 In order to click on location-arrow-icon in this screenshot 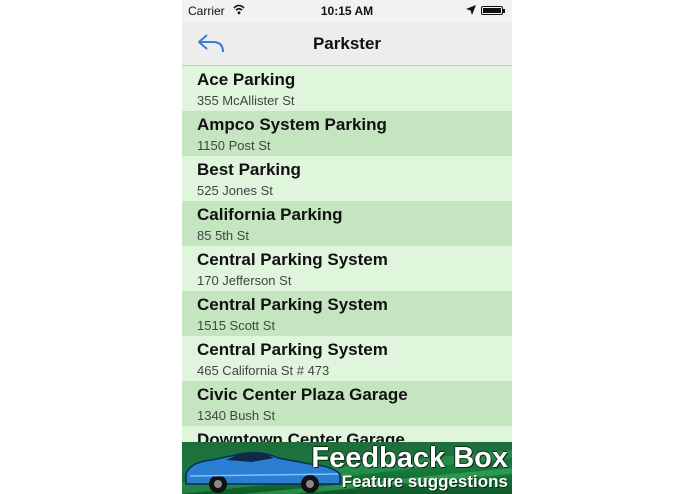, I will do `click(471, 10)`.